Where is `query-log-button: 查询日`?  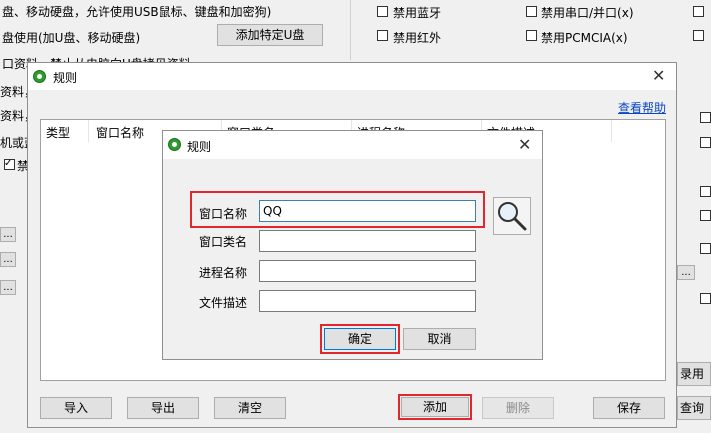
query-log-button: 查询日 is located at coordinates (694, 408).